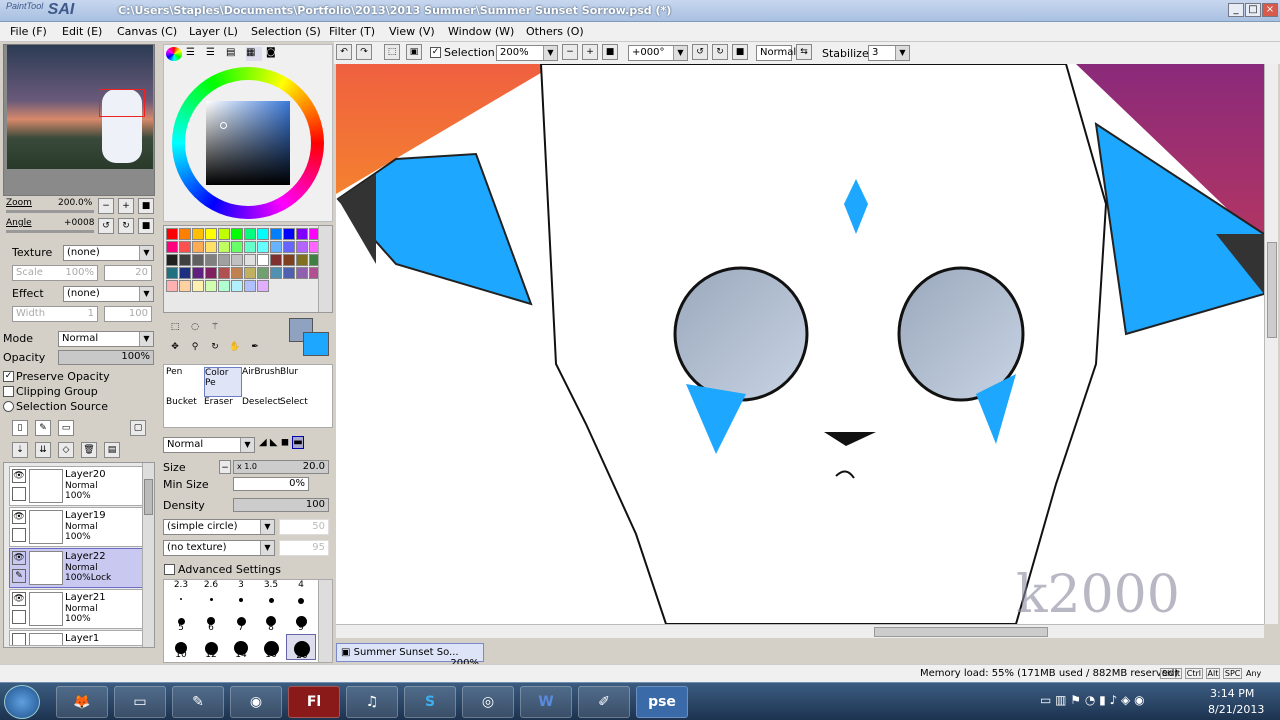  I want to click on texture-scale-num: 20, so click(128, 273).